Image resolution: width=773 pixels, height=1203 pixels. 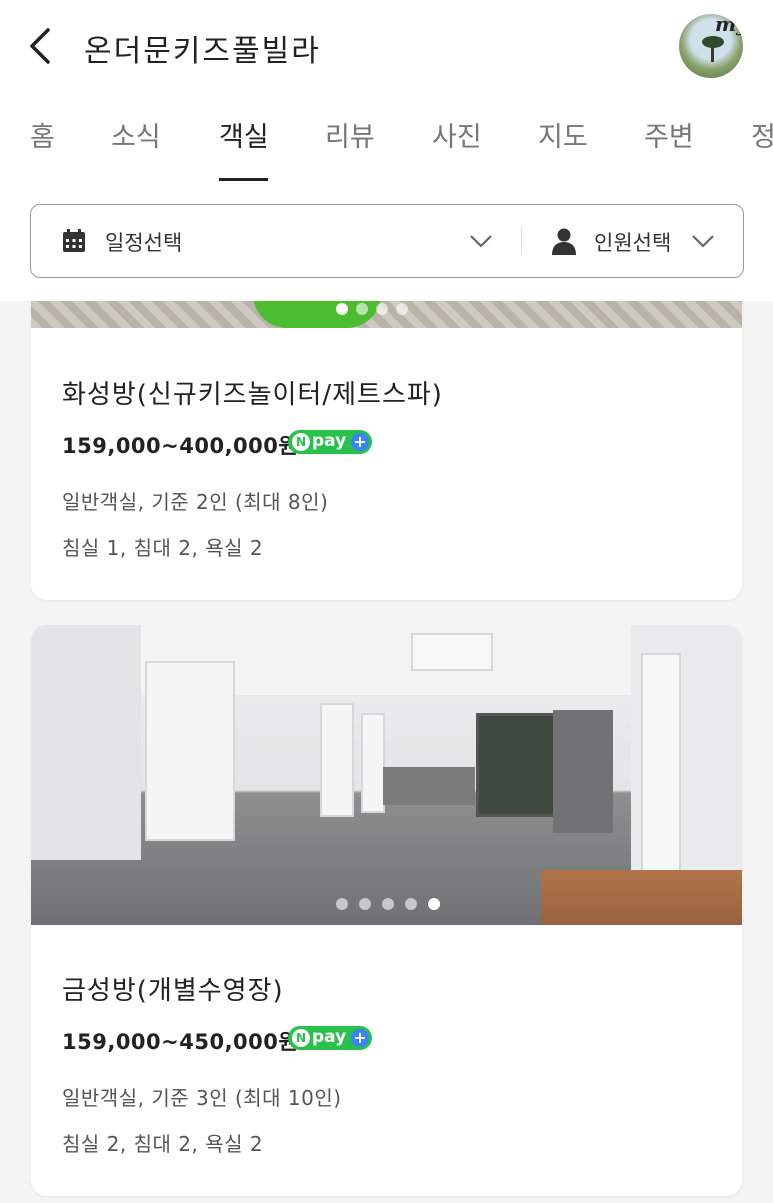 What do you see at coordinates (762, 134) in the screenshot?
I see `tab-info: 정` at bounding box center [762, 134].